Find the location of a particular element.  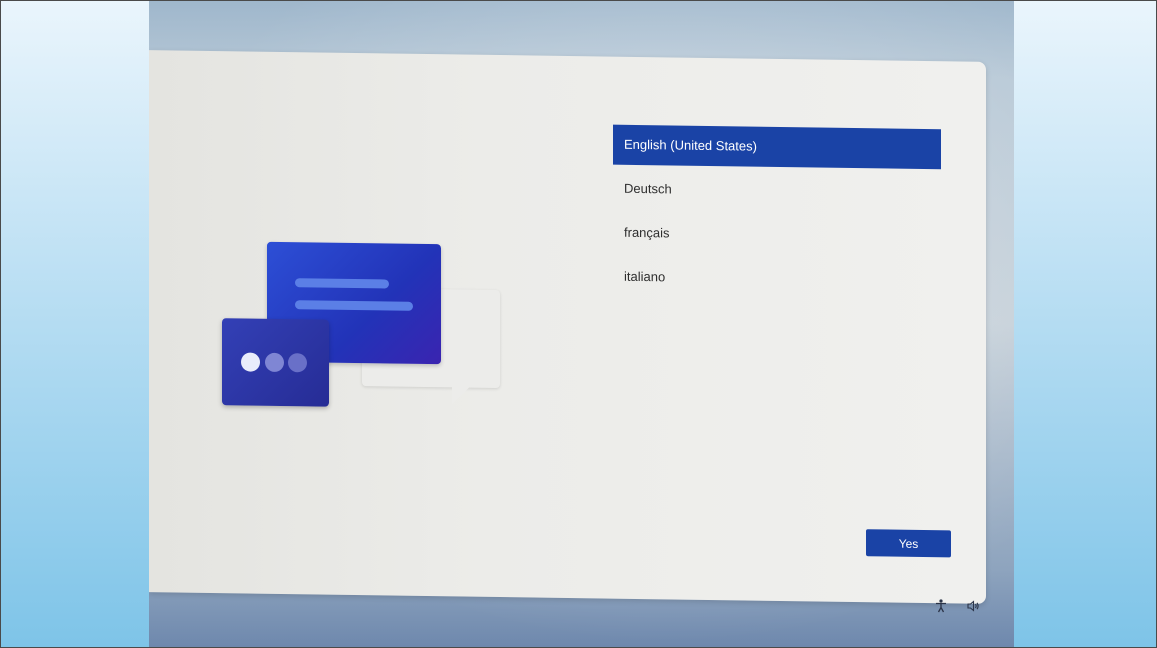

language-illustration is located at coordinates (369, 338).